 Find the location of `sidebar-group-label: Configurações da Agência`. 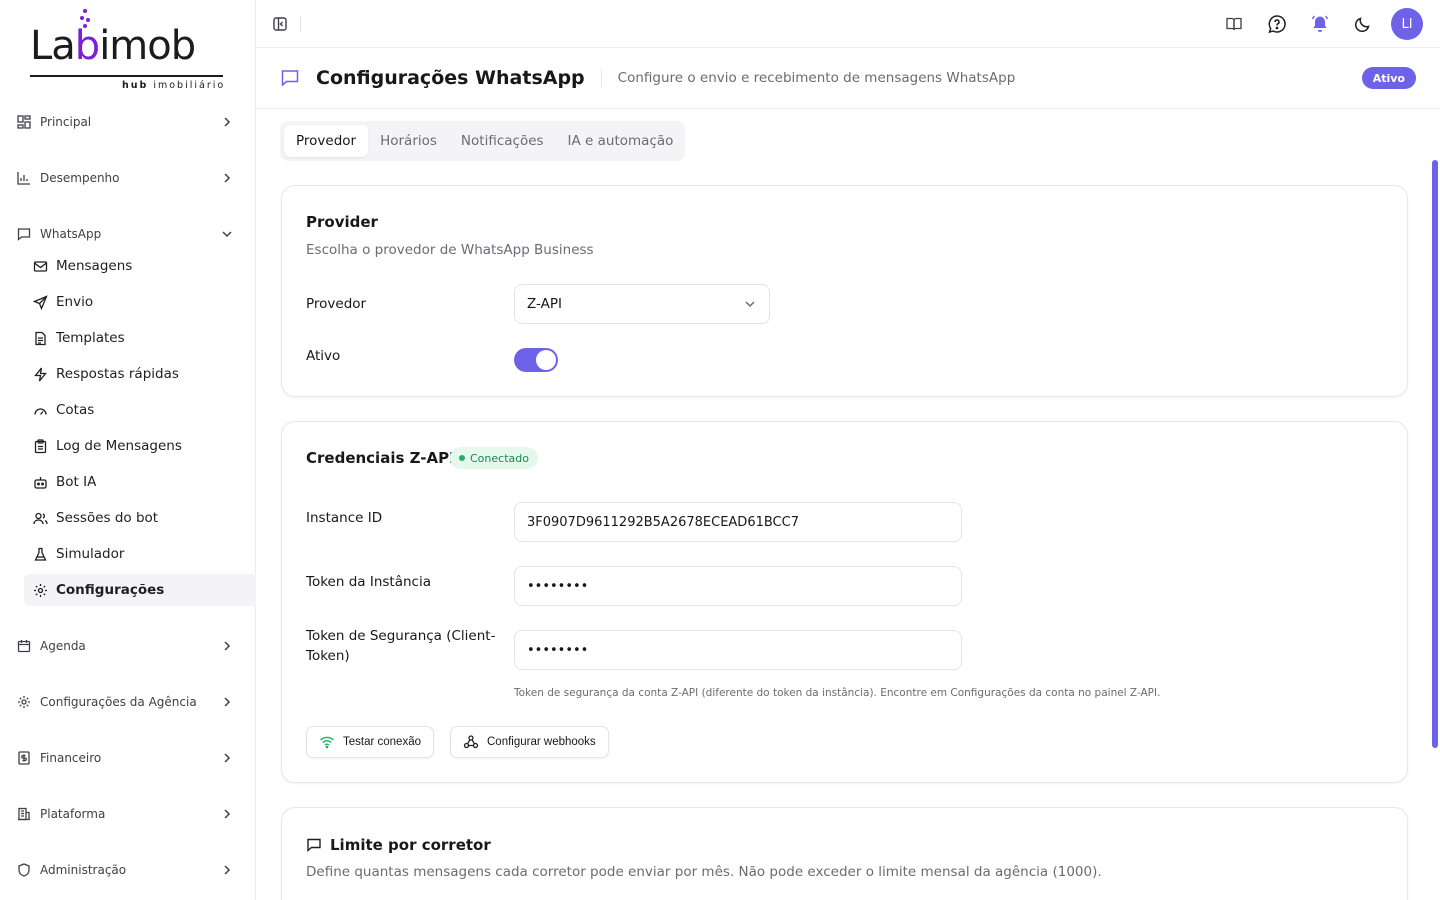

sidebar-group-label: Configurações da Agência is located at coordinates (118, 702).